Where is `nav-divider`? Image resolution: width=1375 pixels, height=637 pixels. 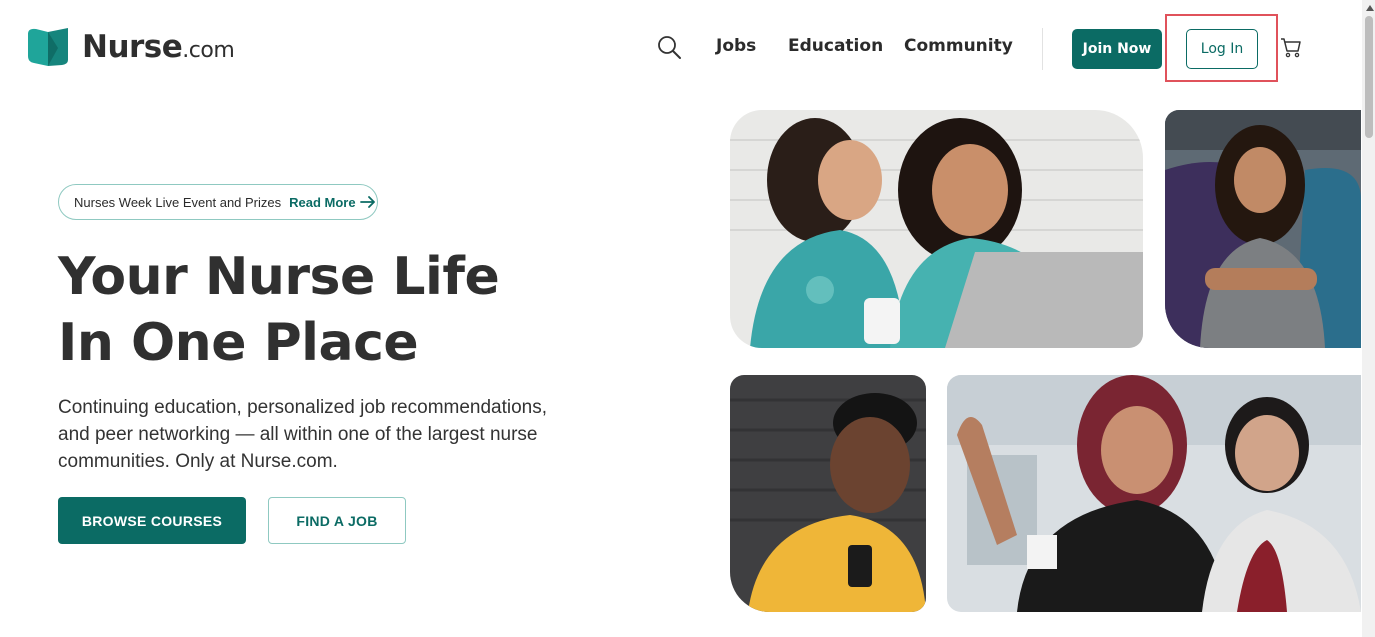
nav-divider is located at coordinates (1042, 49).